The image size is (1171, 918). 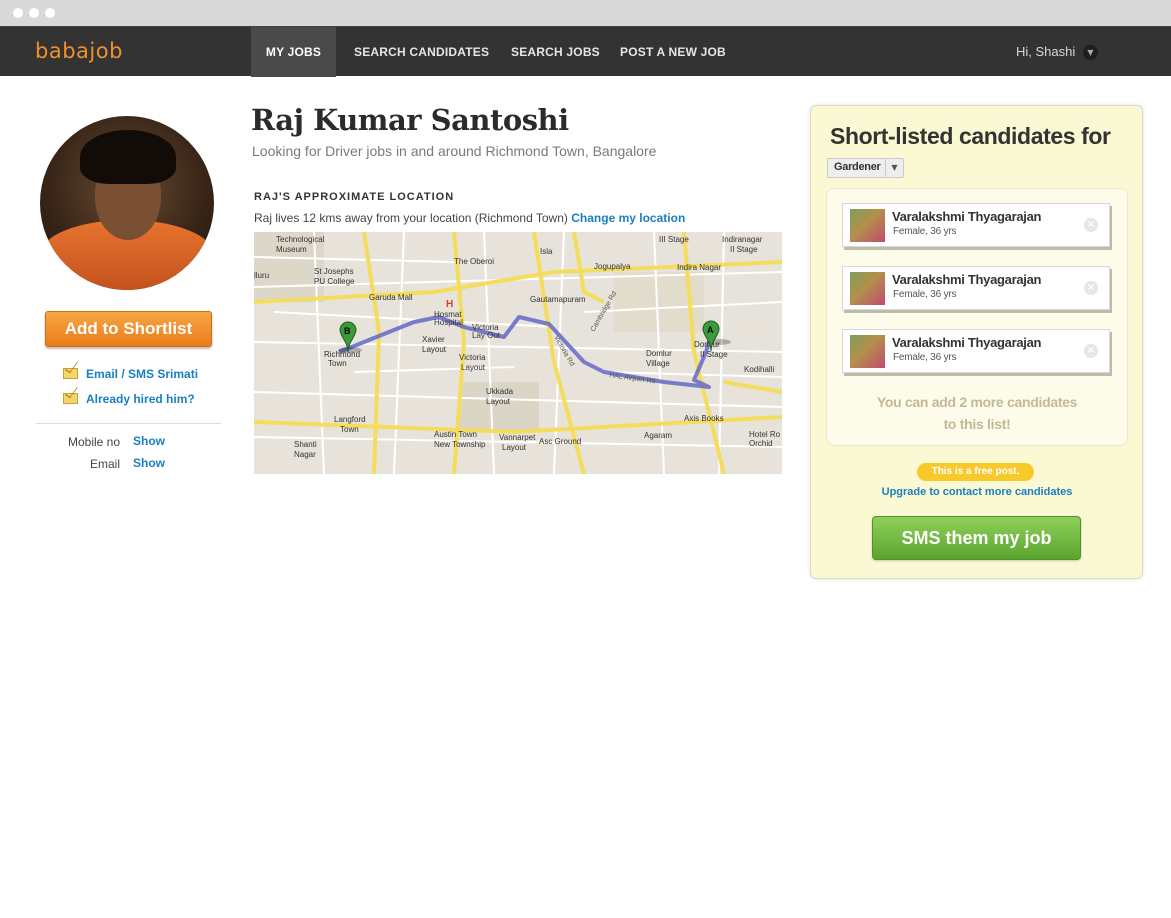 What do you see at coordinates (391, 297) in the screenshot?
I see `svg-text: Garuda Mall` at bounding box center [391, 297].